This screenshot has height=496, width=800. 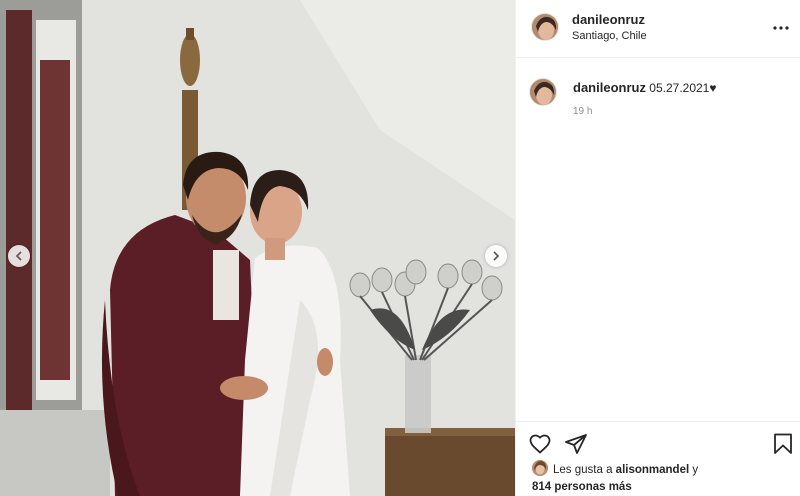 I want to click on bookmark-icon, so click(x=783, y=443).